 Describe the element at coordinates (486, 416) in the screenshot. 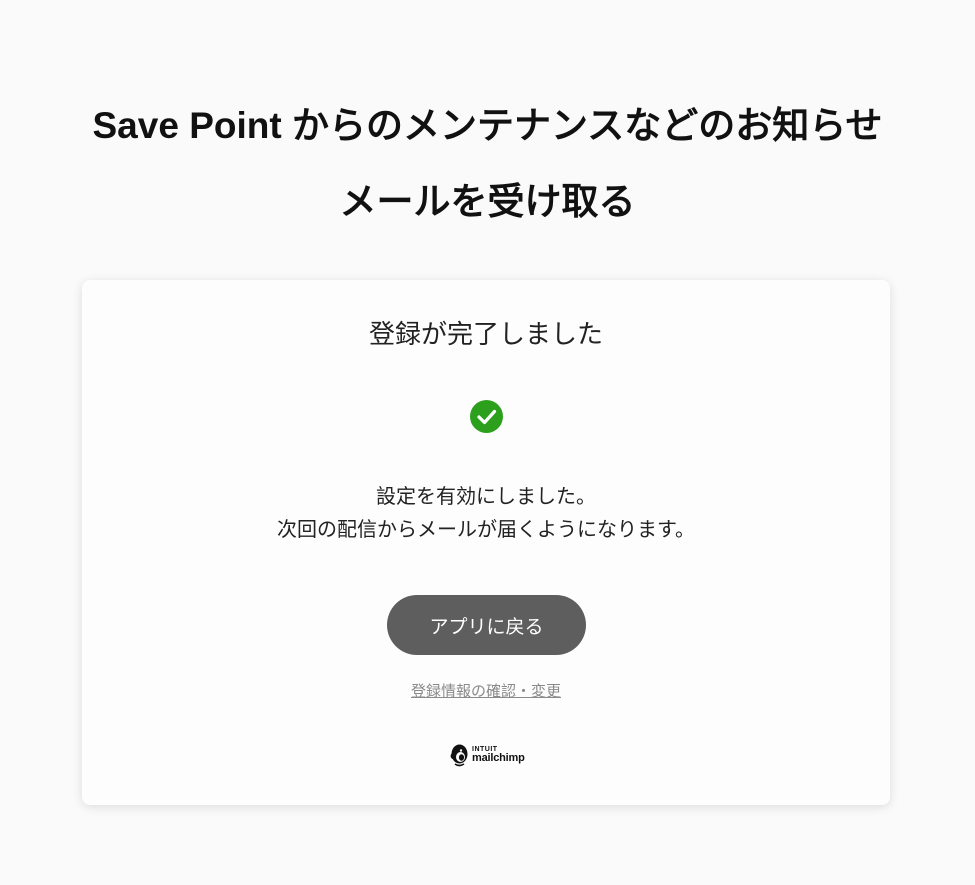

I see `check-circle-icon` at that location.